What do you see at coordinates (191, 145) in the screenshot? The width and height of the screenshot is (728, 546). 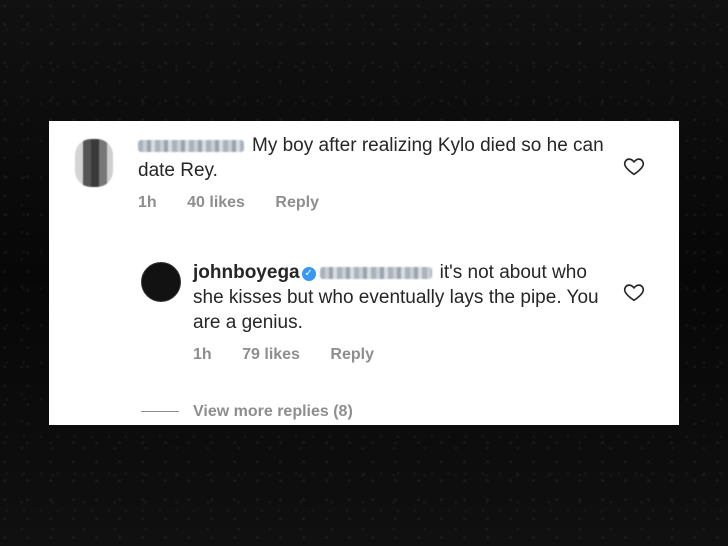 I see `blurred-username` at bounding box center [191, 145].